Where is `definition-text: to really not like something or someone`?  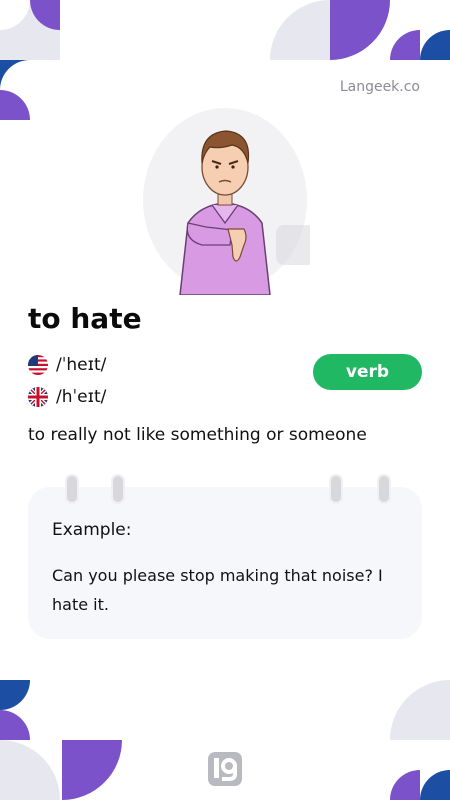 definition-text: to really not like something or someone is located at coordinates (197, 435).